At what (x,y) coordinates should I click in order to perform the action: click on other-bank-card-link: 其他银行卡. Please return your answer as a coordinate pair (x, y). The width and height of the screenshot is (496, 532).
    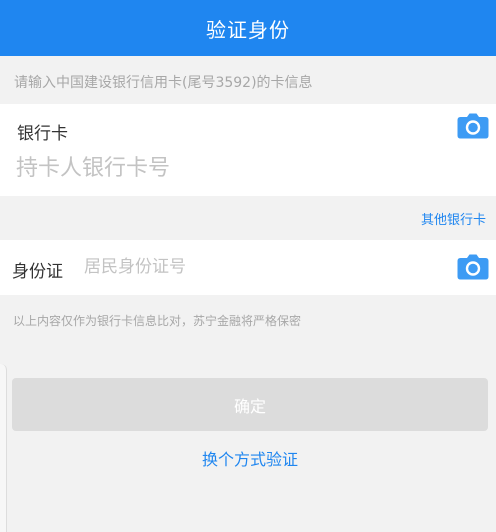
    Looking at the image, I should click on (453, 218).